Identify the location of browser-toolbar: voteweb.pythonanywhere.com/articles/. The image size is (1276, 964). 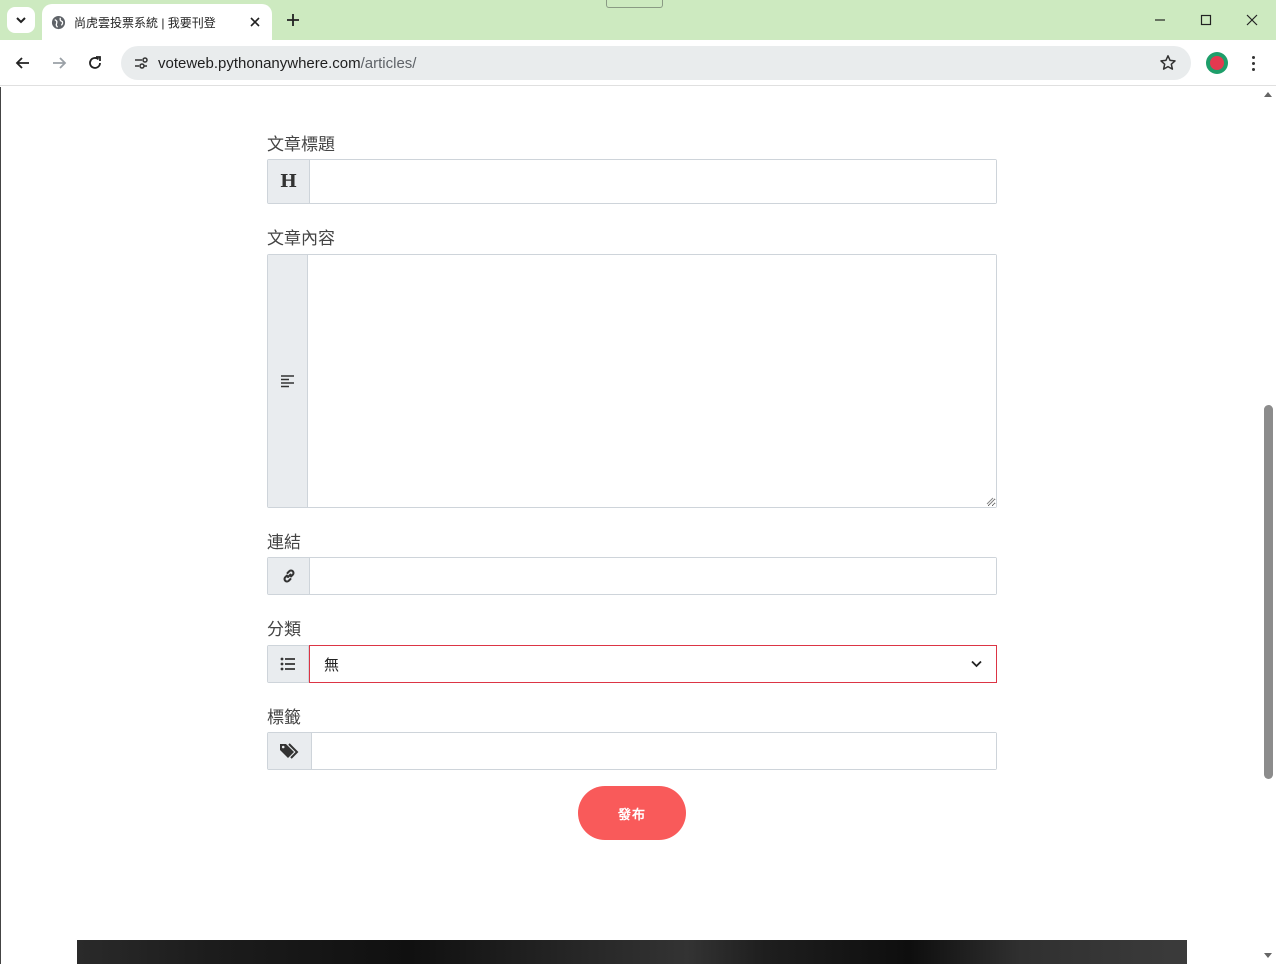
(638, 63).